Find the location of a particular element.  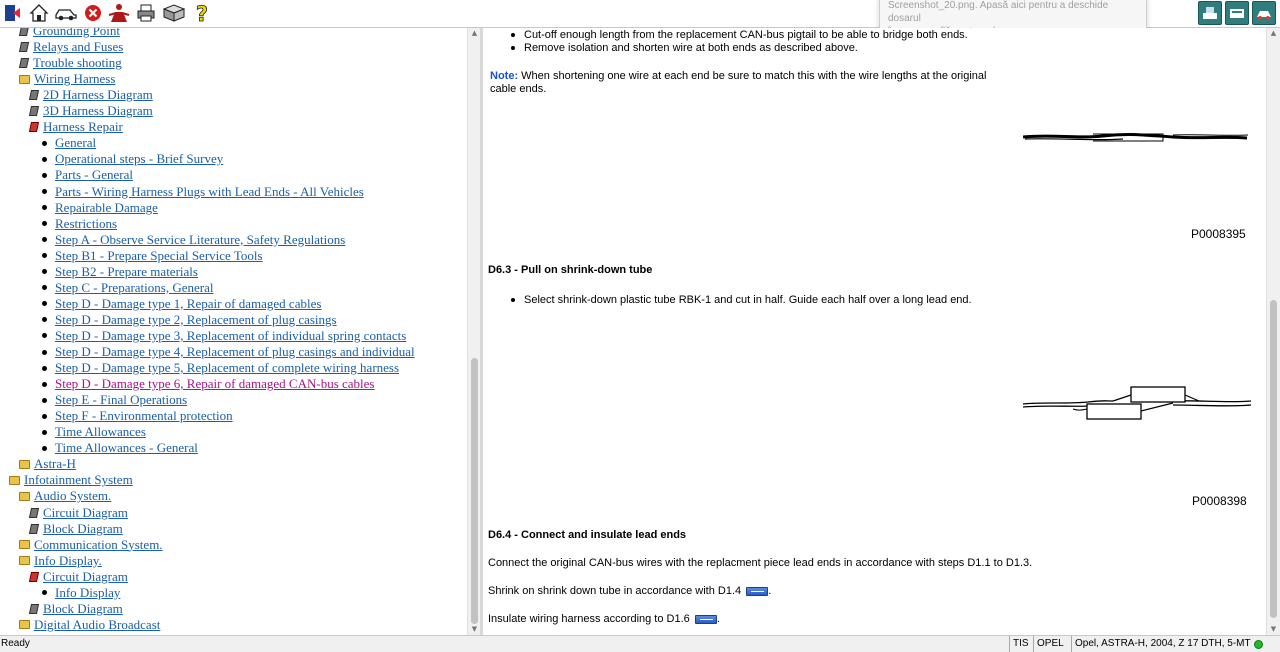

tree-item-label: Wiring Harness is located at coordinates (74, 79).